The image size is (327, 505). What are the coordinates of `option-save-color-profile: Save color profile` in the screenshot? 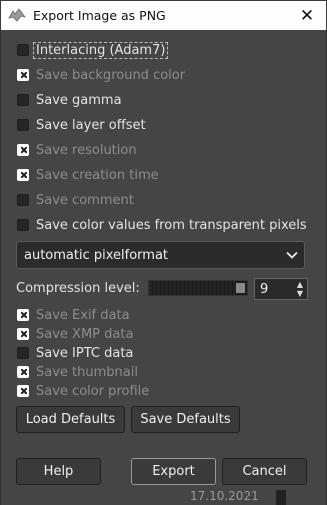 It's located at (83, 391).